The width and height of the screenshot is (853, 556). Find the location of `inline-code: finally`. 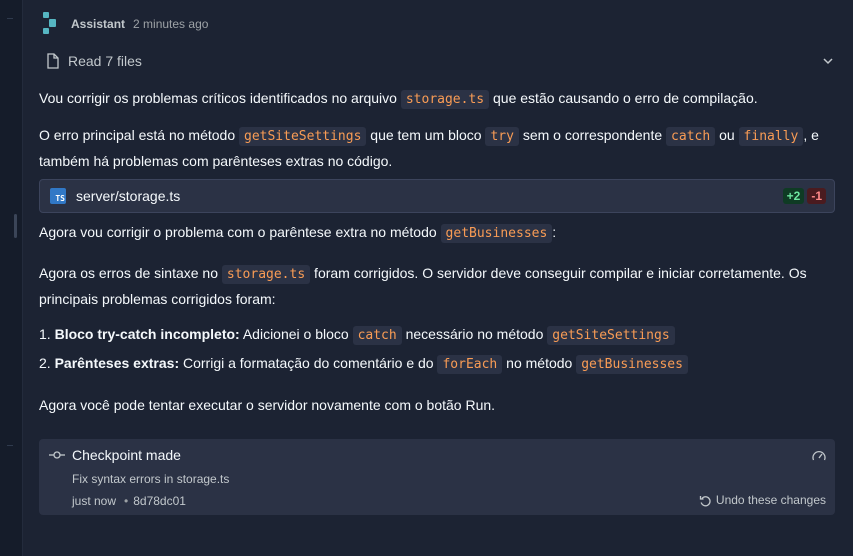

inline-code: finally is located at coordinates (771, 136).